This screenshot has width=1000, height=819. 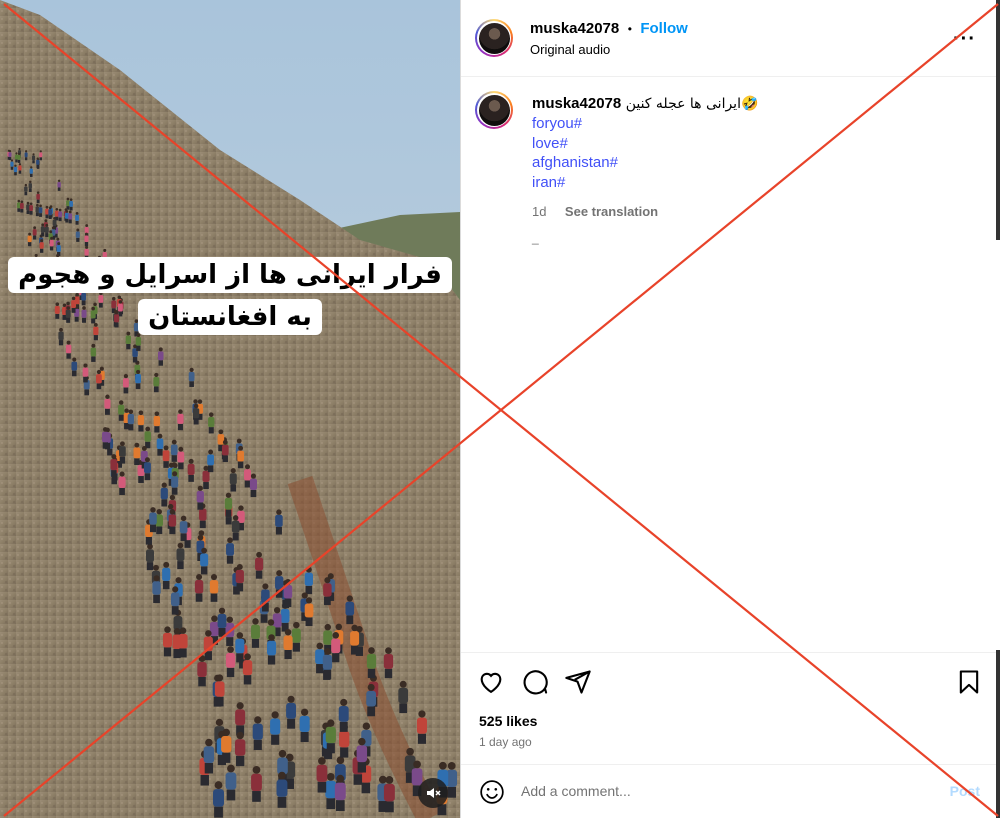 I want to click on see-translation-button: See translation, so click(x=611, y=211).